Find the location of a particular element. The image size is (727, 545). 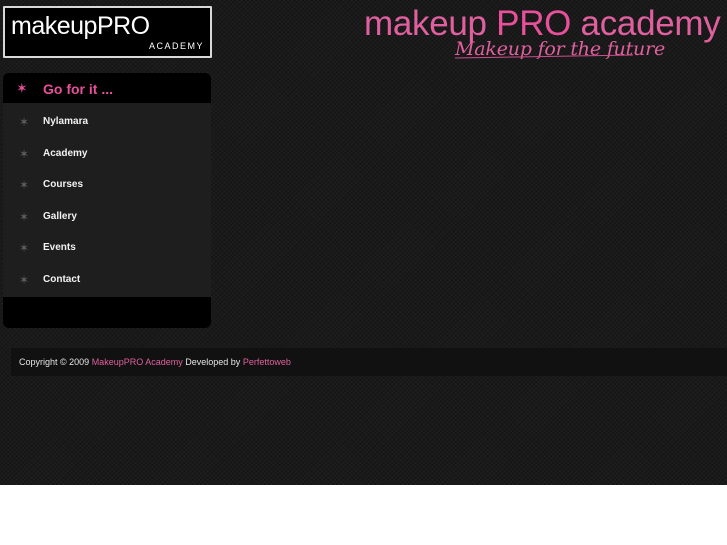

logo-brand: makeupPRO is located at coordinates (80, 26).